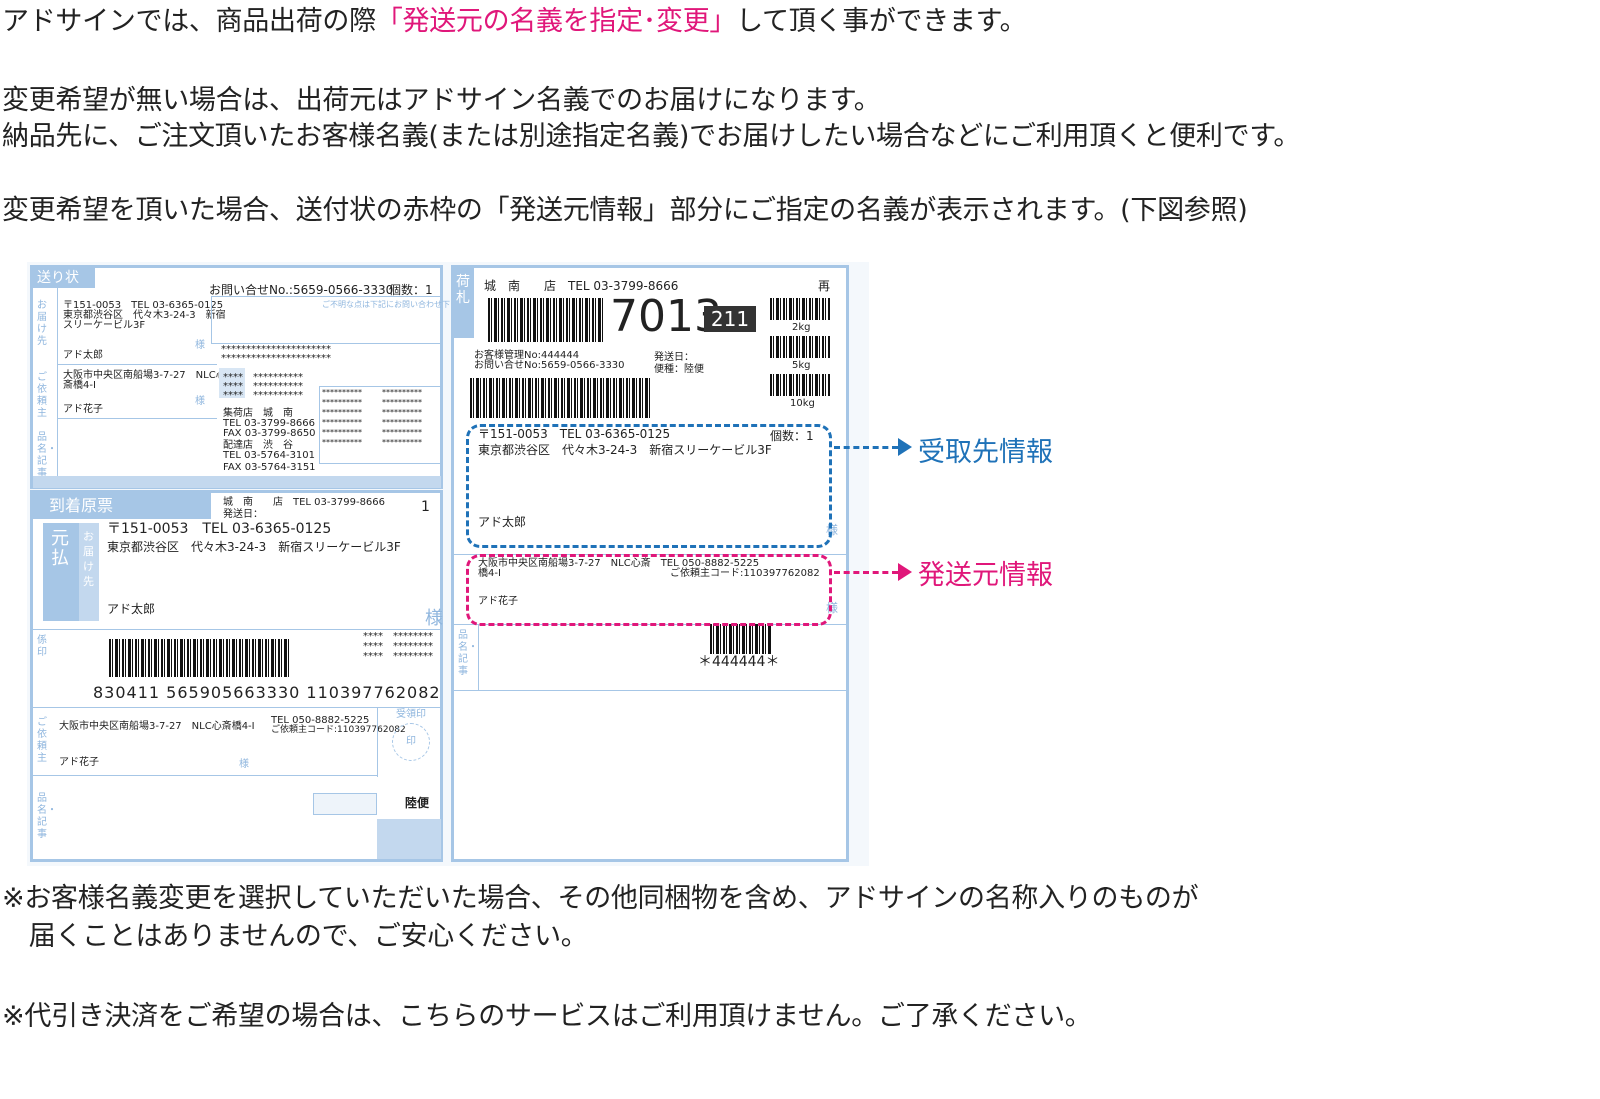  What do you see at coordinates (200, 658) in the screenshot?
I see `arrival-barcode` at bounding box center [200, 658].